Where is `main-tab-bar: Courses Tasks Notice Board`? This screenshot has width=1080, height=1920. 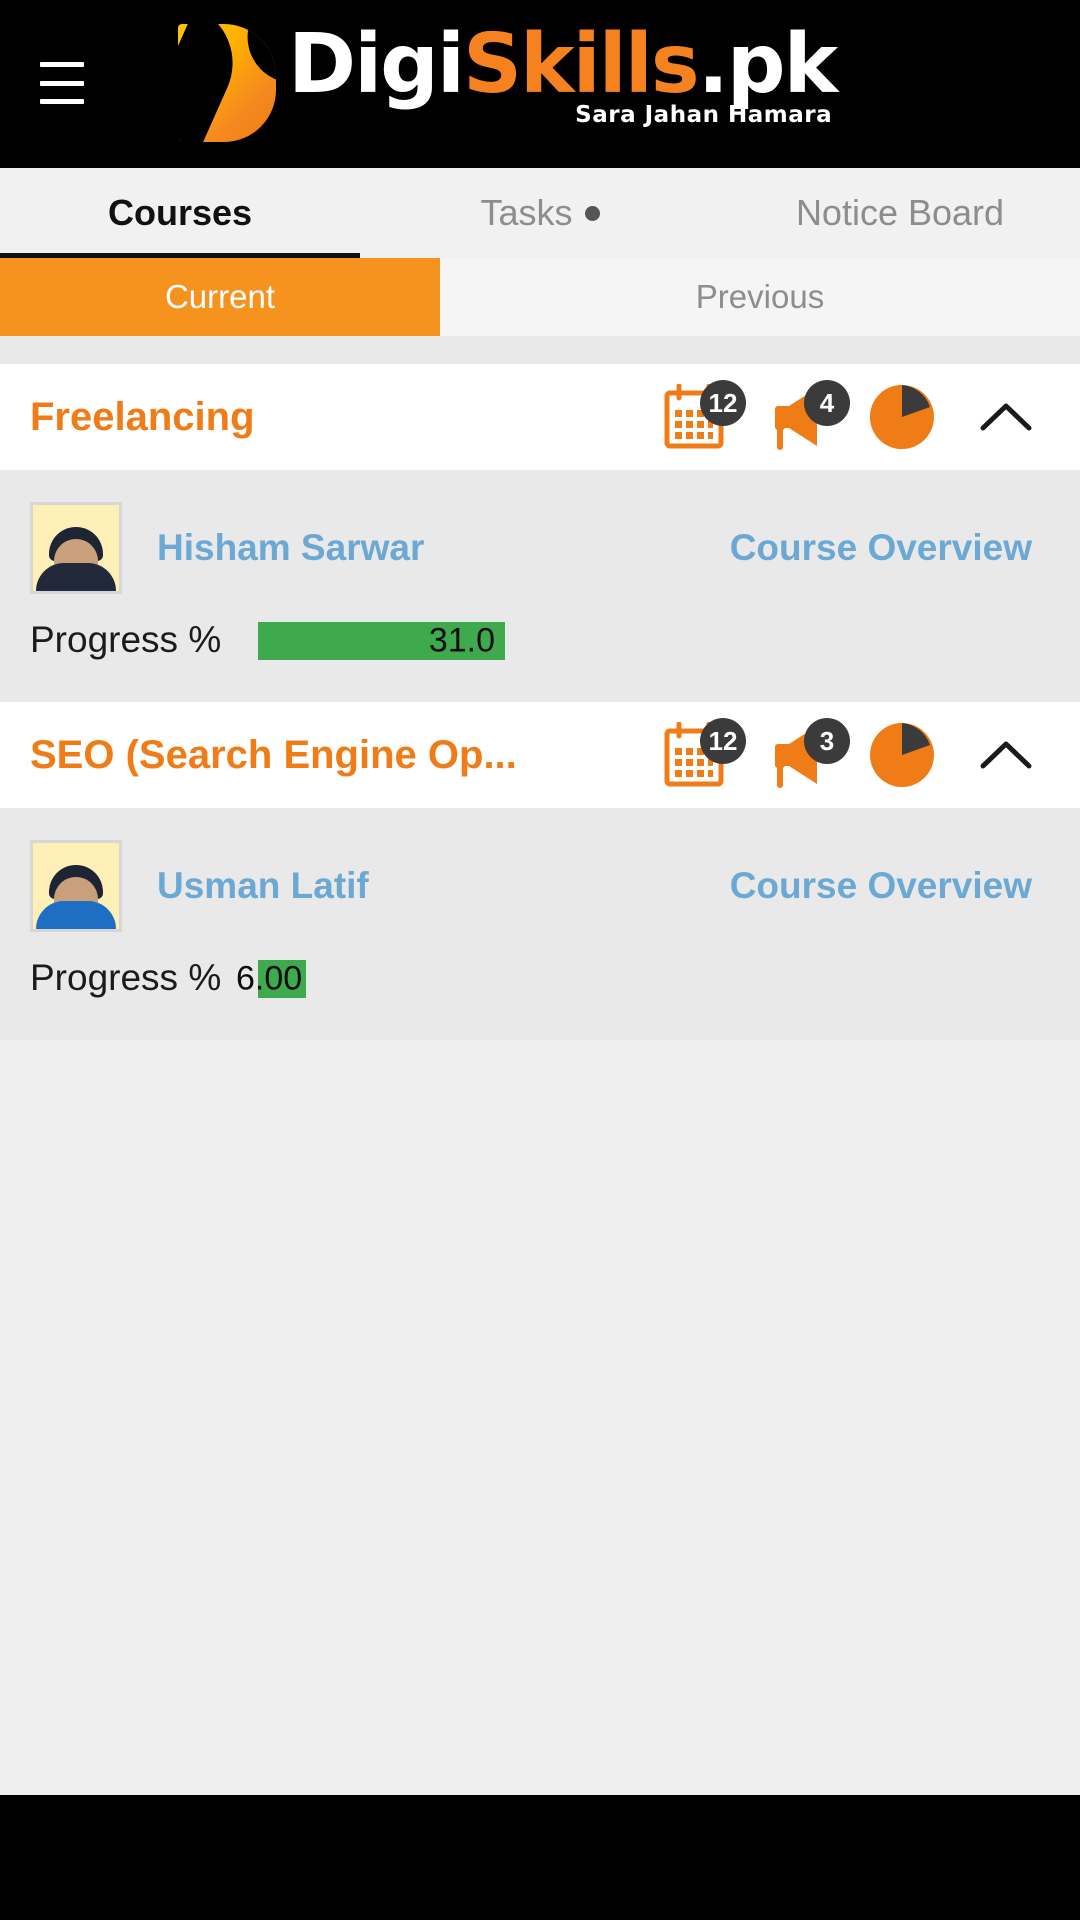
main-tab-bar: Courses Tasks Notice Board is located at coordinates (540, 213).